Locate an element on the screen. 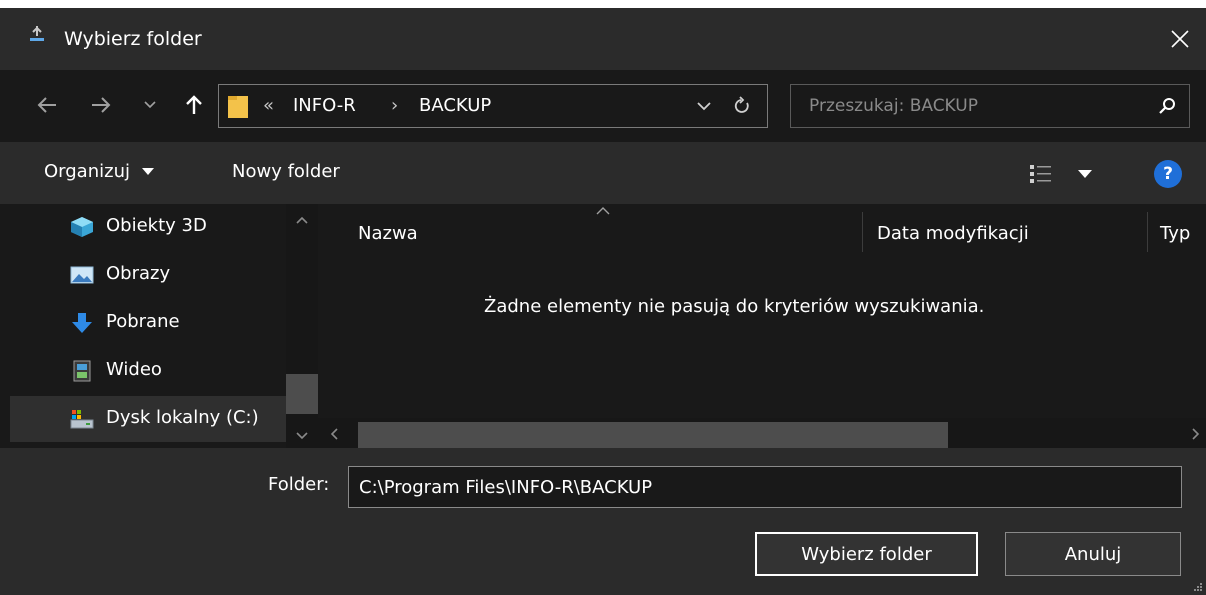 This screenshot has width=1206, height=595. title-bar: Wybierz folder is located at coordinates (603, 39).